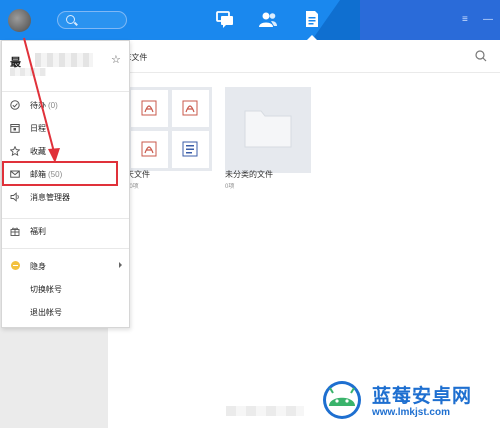 The width and height of the screenshot is (500, 428). What do you see at coordinates (411, 412) in the screenshot?
I see `watermark-url: www.lmkjst.com` at bounding box center [411, 412].